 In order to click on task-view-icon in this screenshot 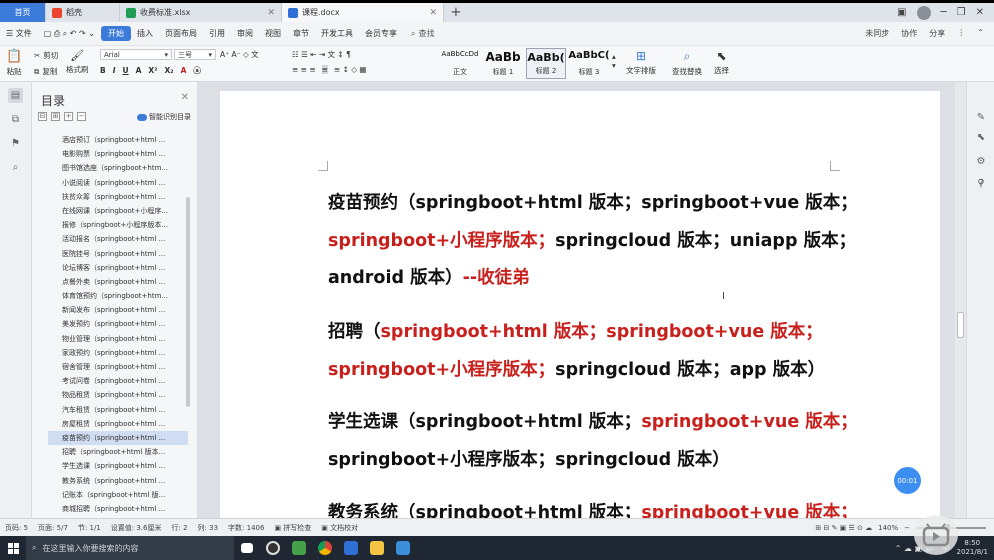, I will do `click(247, 548)`.